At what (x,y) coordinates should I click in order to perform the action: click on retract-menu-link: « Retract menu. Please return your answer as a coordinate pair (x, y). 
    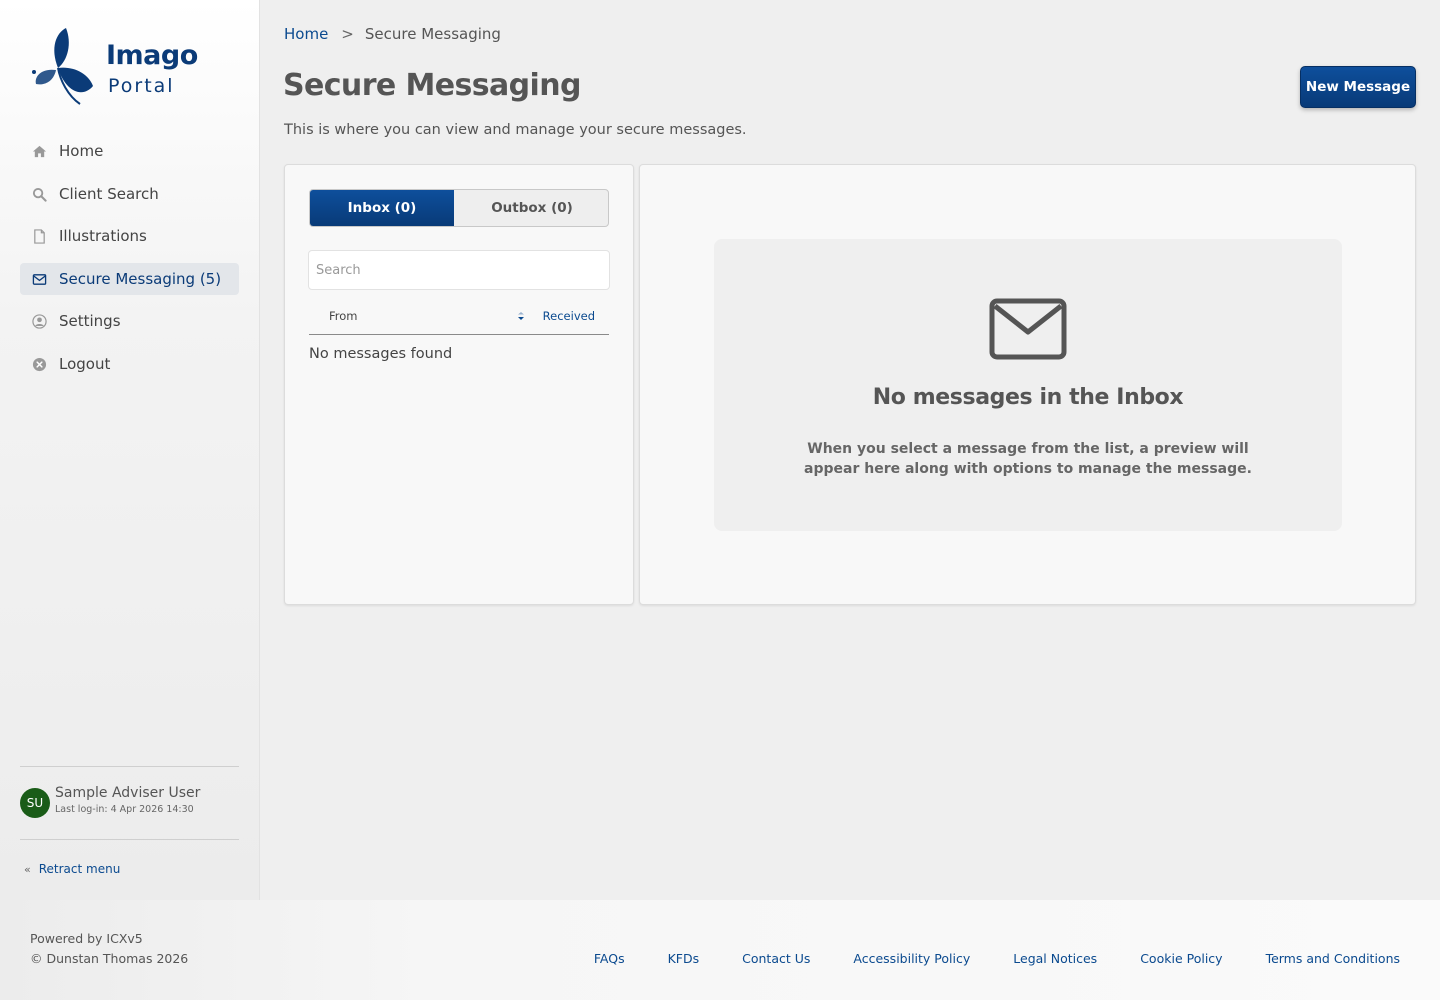
    Looking at the image, I should click on (72, 869).